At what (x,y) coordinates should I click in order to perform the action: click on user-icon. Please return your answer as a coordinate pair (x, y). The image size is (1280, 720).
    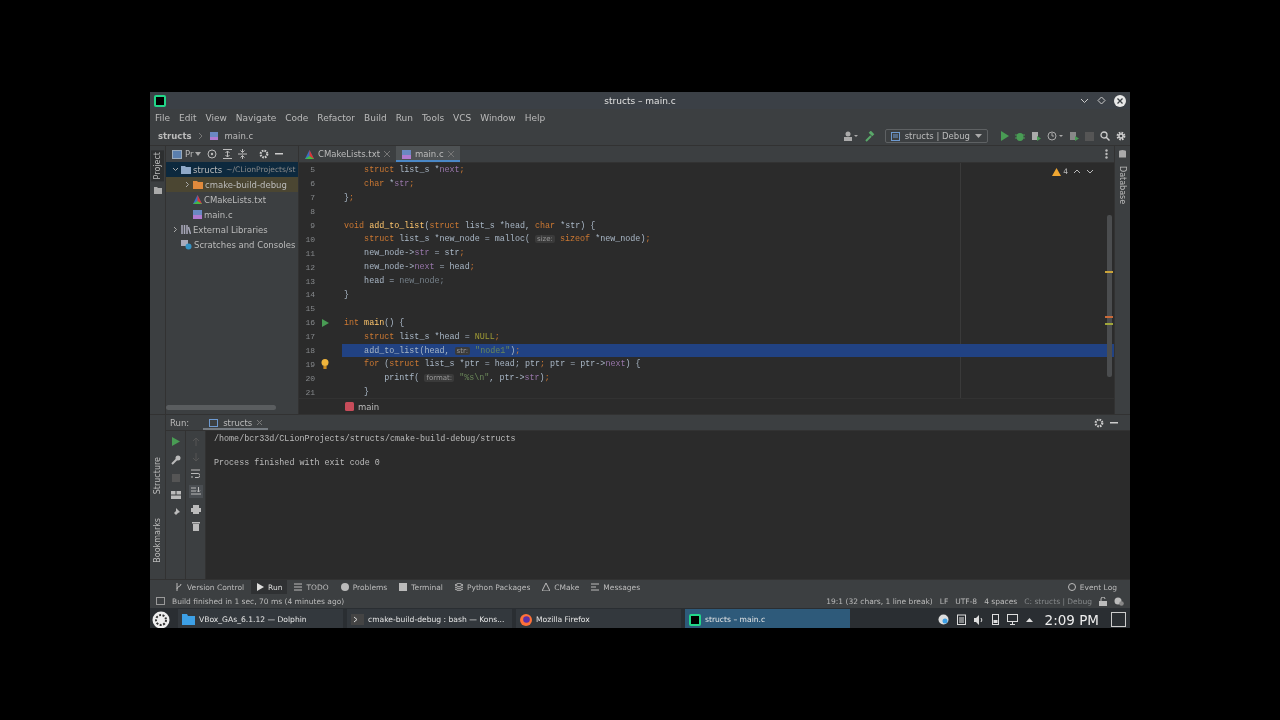
    Looking at the image, I should click on (850, 136).